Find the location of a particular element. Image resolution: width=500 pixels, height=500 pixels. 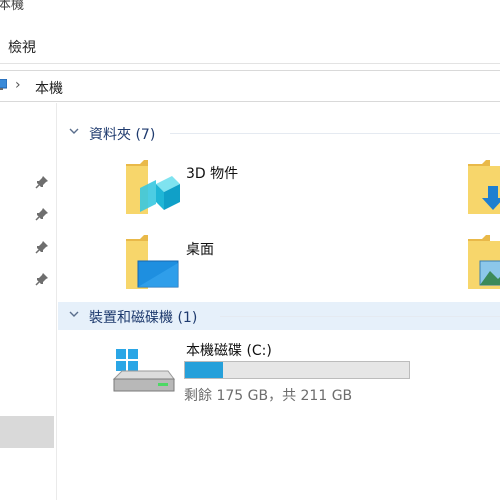

drive-label: 本機磁碟 (C:) is located at coordinates (229, 350).